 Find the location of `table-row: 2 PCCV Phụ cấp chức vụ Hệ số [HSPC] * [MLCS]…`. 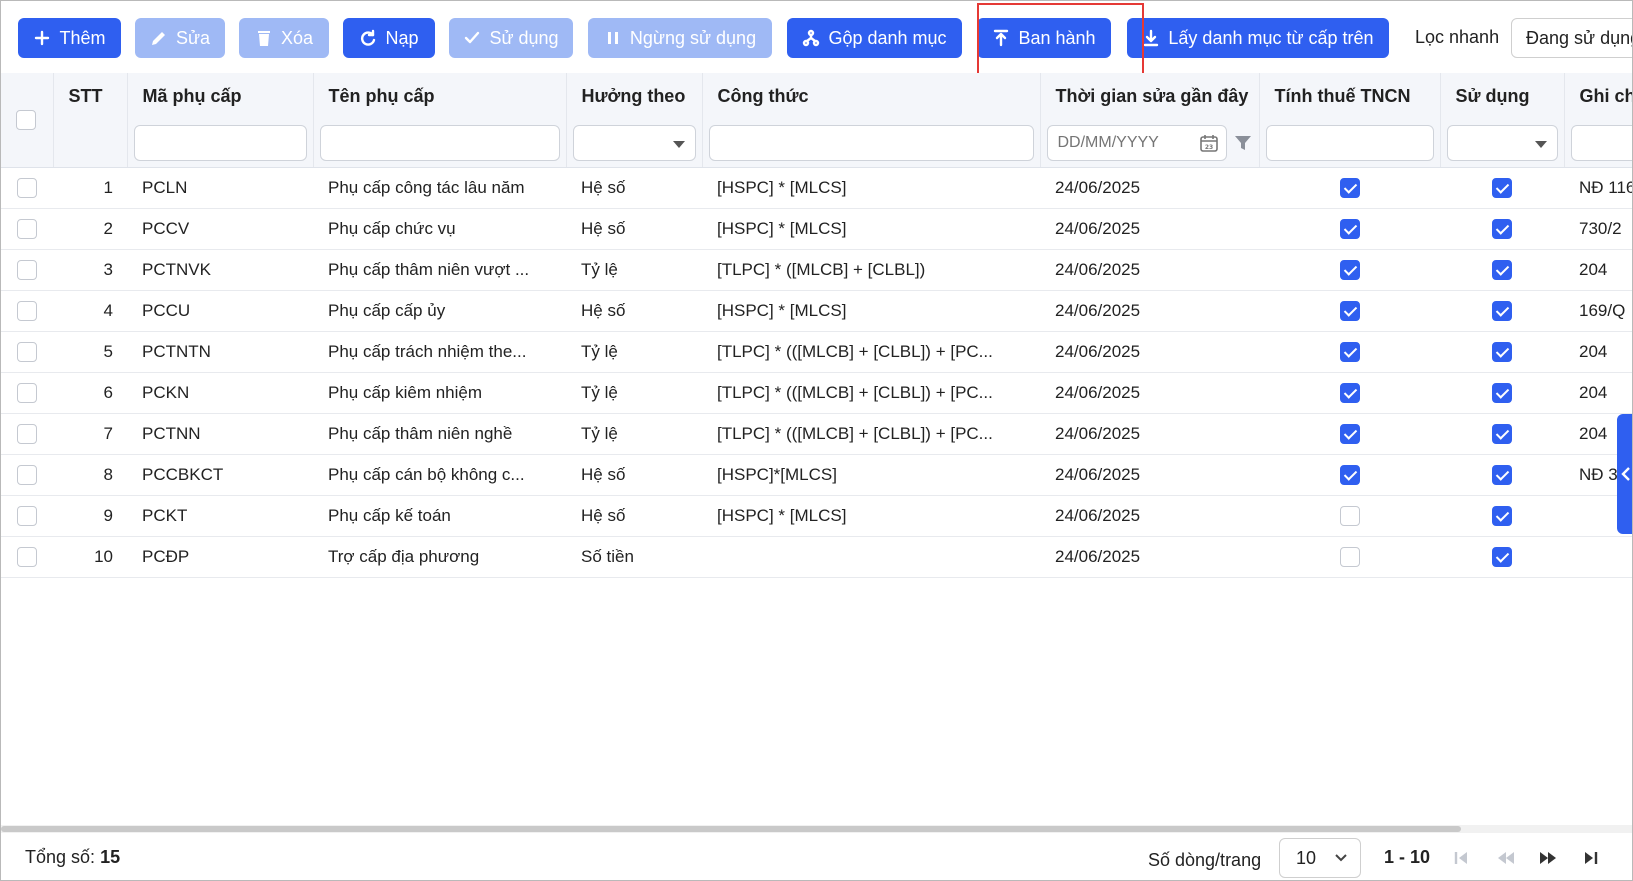

table-row: 2 PCCV Phụ cấp chức vụ Hệ số [HSPC] * [MLCS]… is located at coordinates (816, 229).